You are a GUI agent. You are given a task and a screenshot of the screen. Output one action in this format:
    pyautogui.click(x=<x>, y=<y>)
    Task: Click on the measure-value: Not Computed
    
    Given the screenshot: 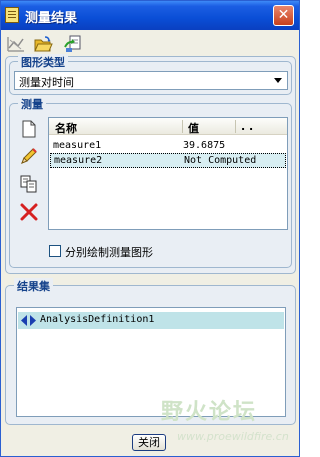 What is the action you would take?
    pyautogui.click(x=220, y=160)
    